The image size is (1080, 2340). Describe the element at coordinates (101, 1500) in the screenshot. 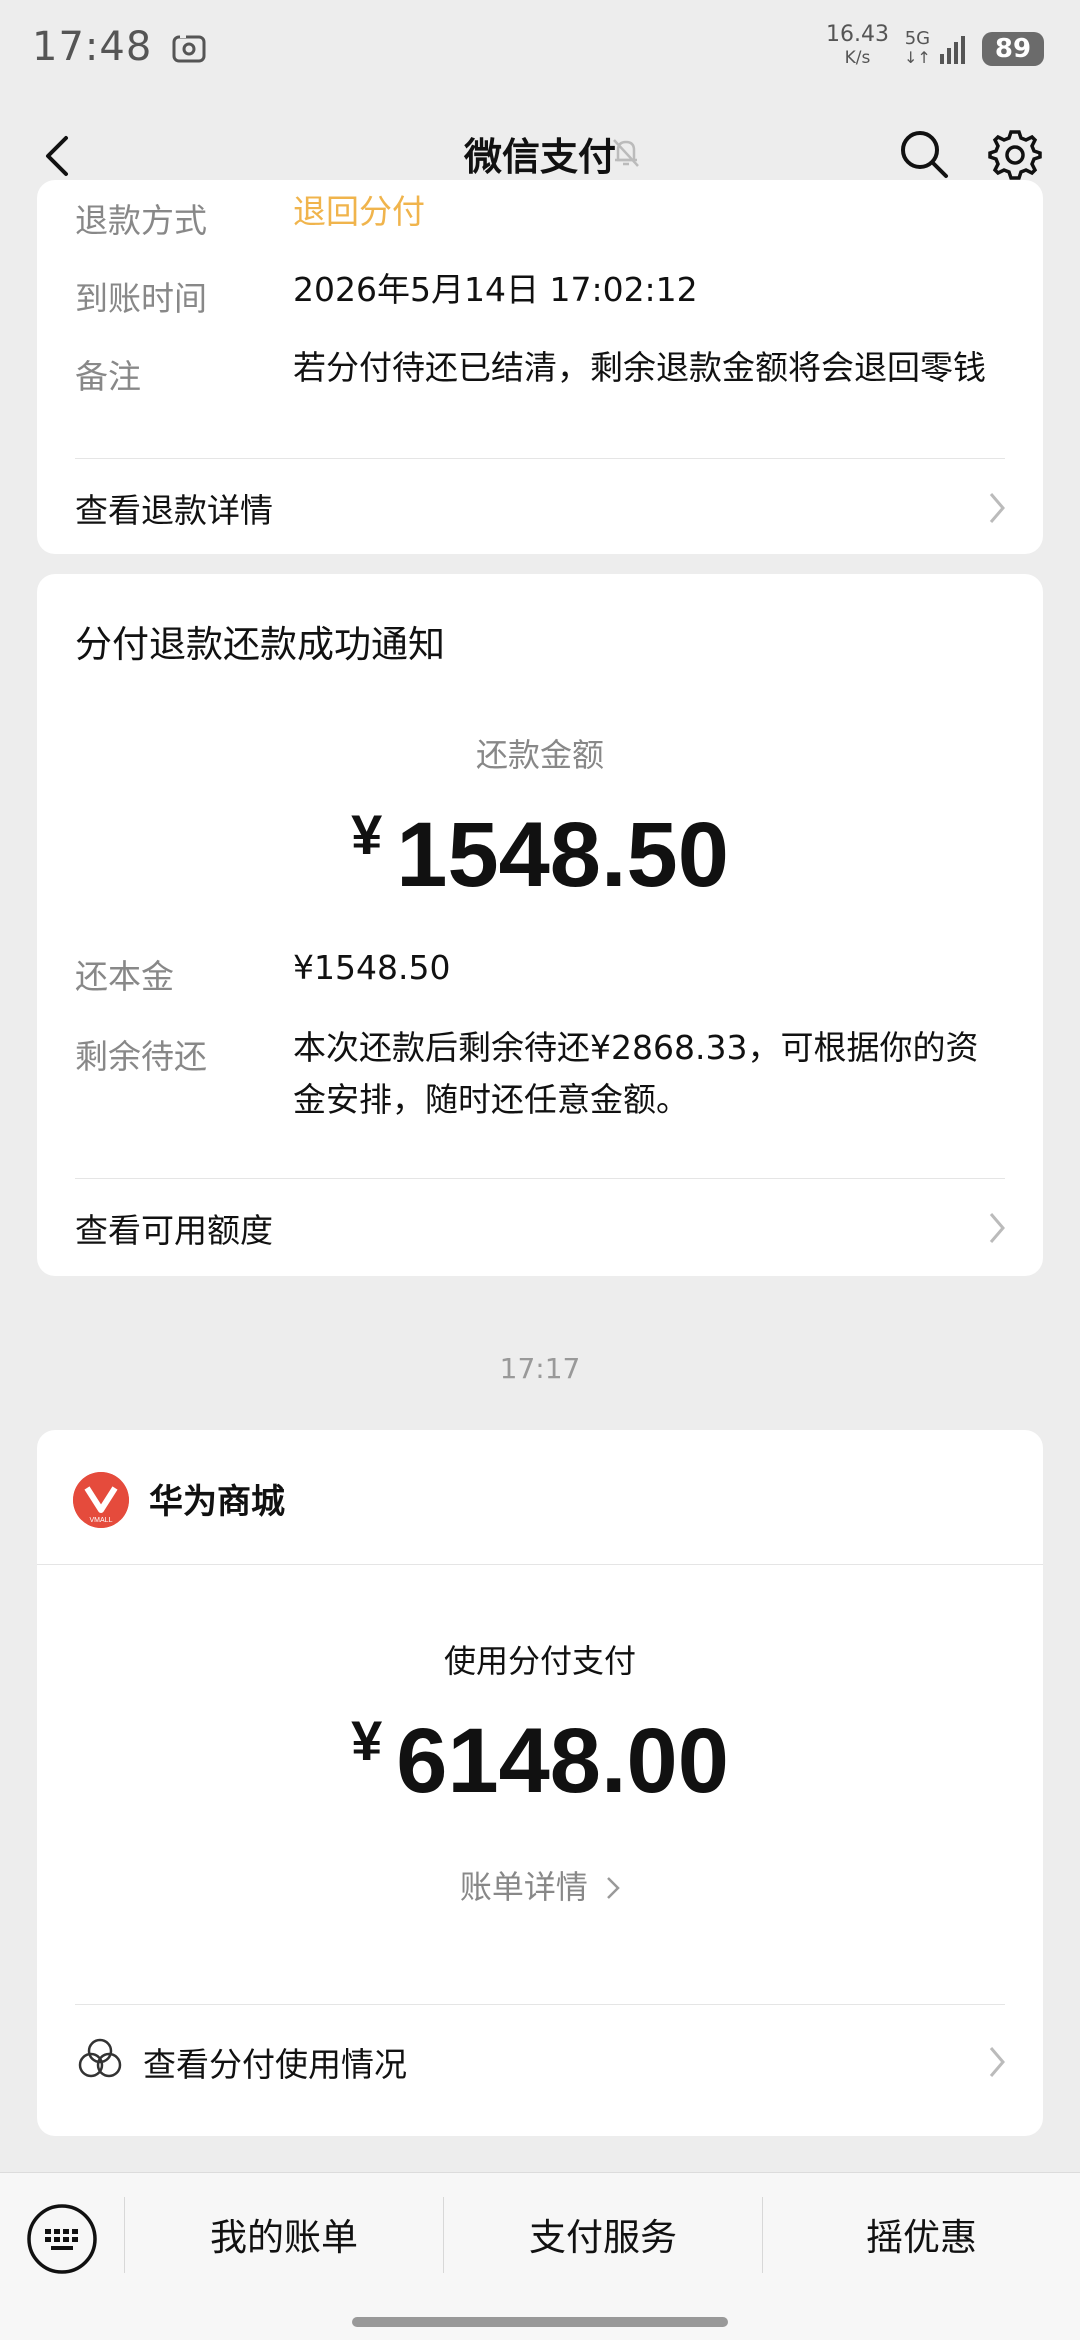

I see `vmall-logo-icon: VMALL` at that location.